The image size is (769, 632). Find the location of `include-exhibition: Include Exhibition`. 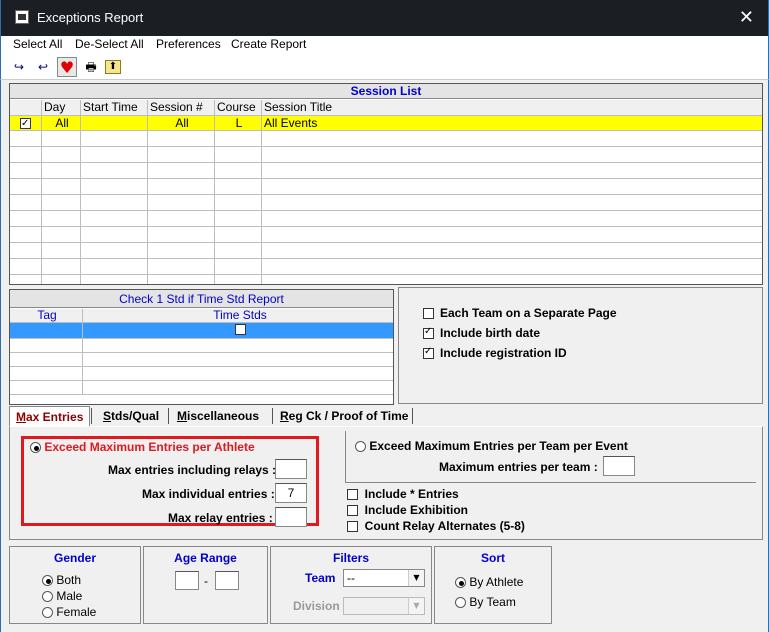

include-exhibition: Include Exhibition is located at coordinates (407, 510).